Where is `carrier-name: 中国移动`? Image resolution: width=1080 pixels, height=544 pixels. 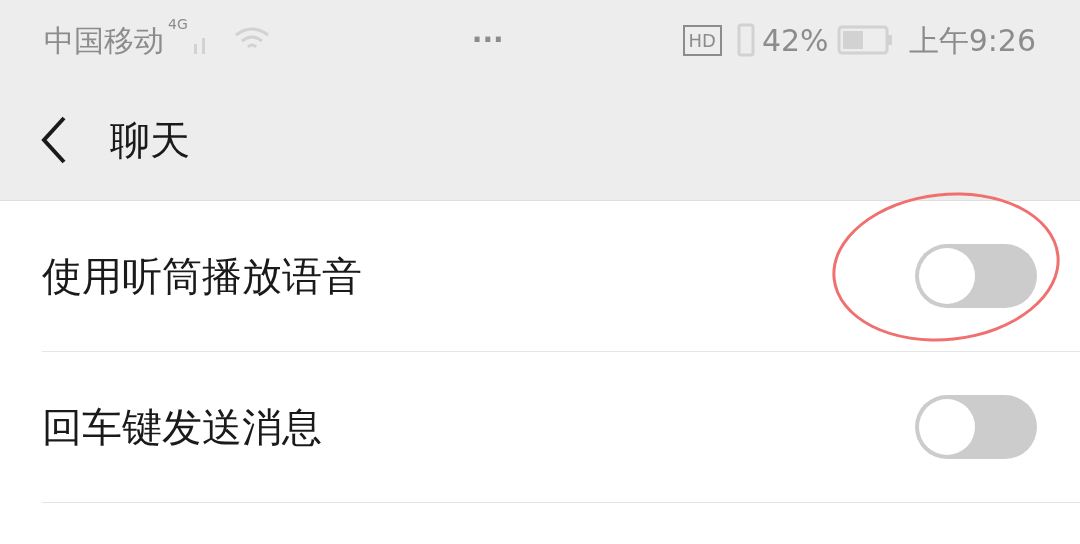 carrier-name: 中国移动 is located at coordinates (104, 40).